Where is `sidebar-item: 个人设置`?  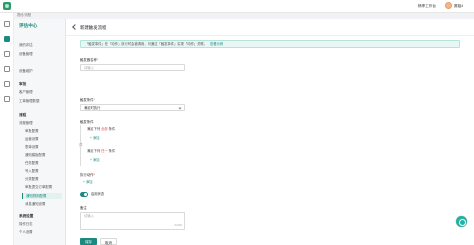
sidebar-item: 个人设置 is located at coordinates (26, 232).